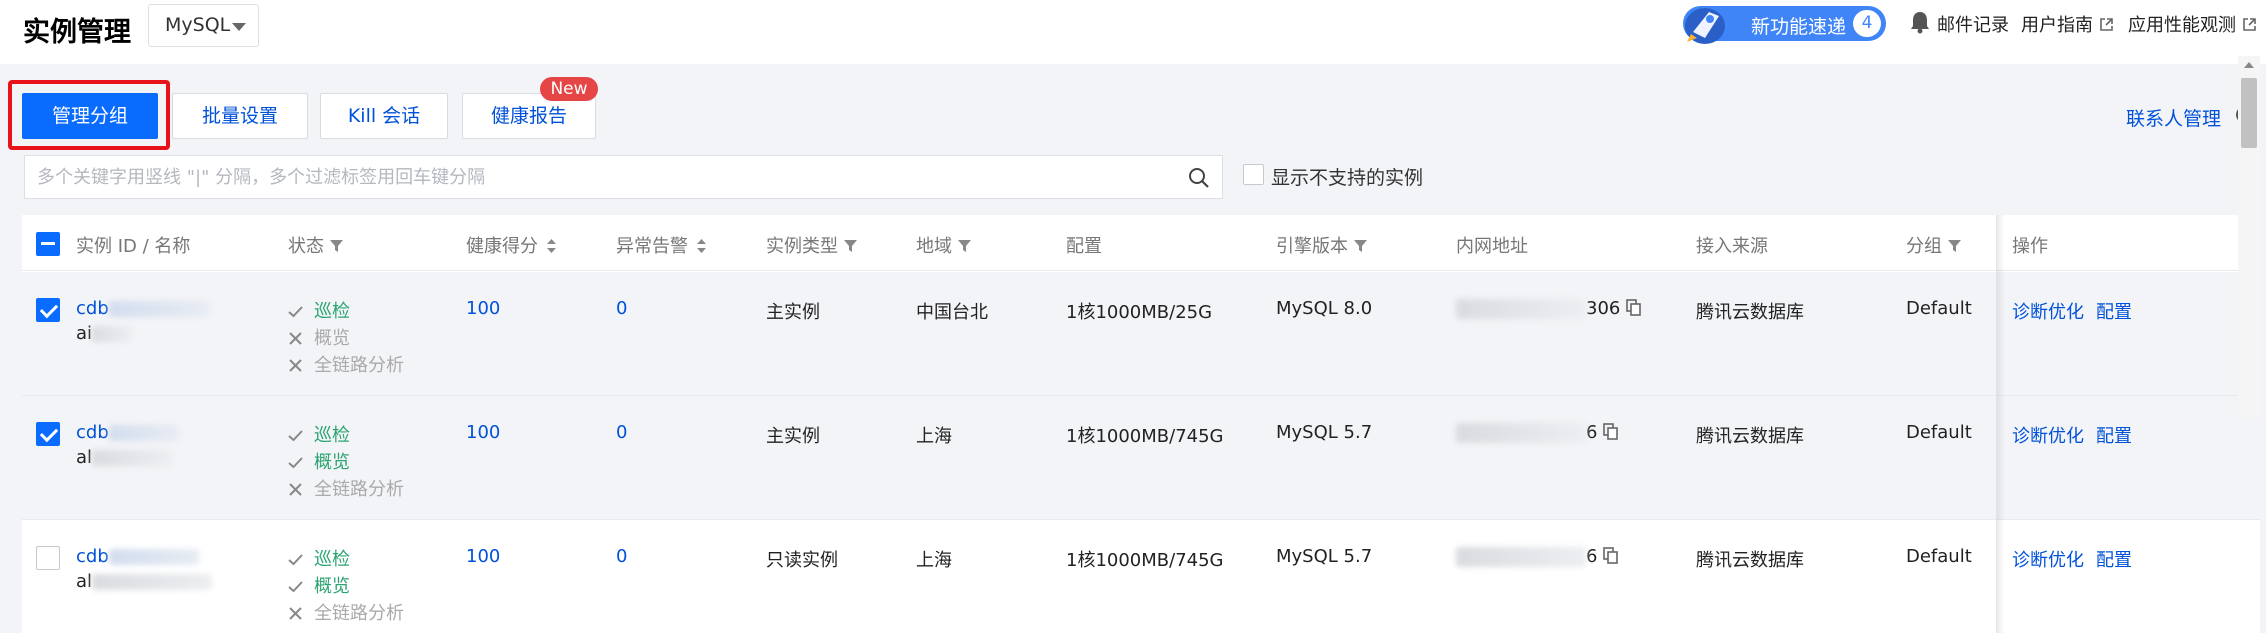 The width and height of the screenshot is (2266, 633). I want to click on apm-link: 应用性能观测, so click(2192, 24).